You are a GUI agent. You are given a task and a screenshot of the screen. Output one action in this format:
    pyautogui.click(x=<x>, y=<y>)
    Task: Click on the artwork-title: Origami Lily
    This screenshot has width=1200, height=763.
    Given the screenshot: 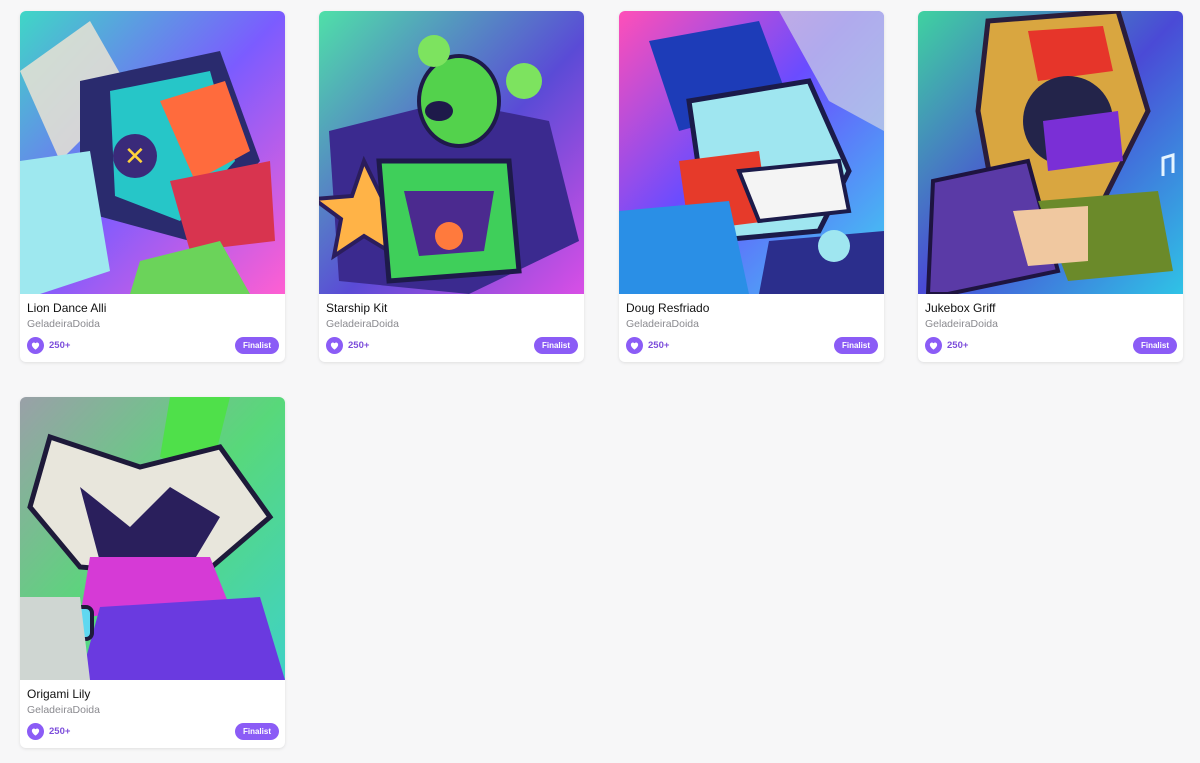 What is the action you would take?
    pyautogui.click(x=58, y=694)
    